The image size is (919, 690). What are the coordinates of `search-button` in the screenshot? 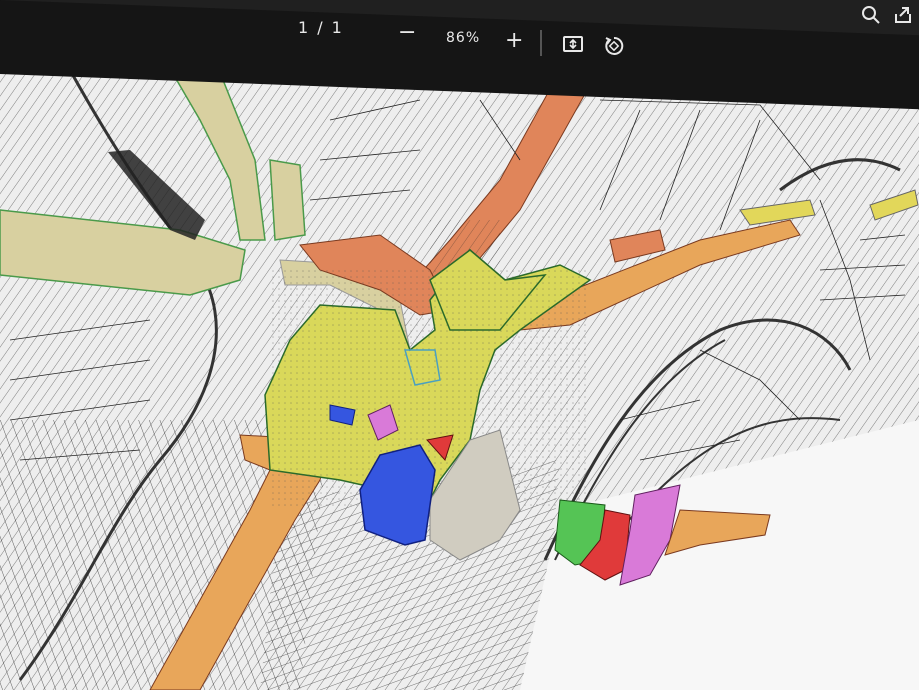 It's located at (873, 17).